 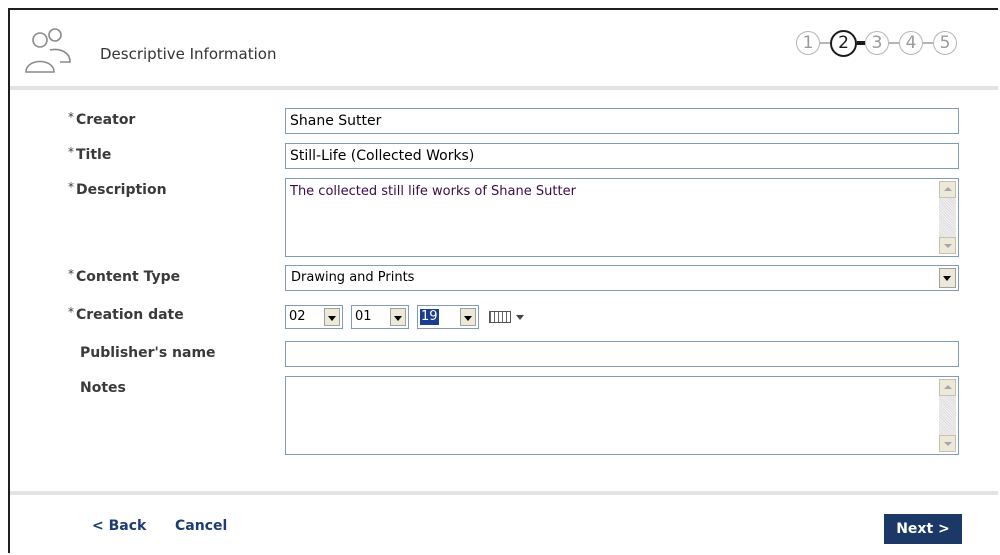 I want to click on creator-label: * Creator, so click(x=102, y=119).